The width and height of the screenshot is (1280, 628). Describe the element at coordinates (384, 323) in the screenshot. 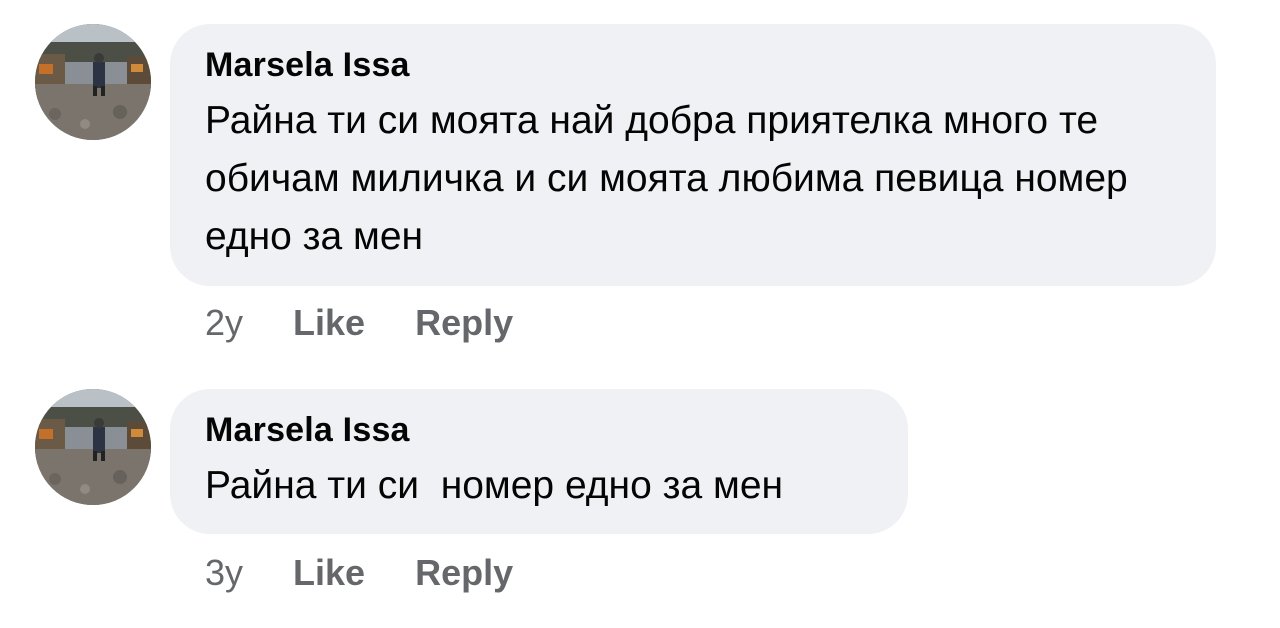

I see `comment-actions: 2y Like Reply` at that location.